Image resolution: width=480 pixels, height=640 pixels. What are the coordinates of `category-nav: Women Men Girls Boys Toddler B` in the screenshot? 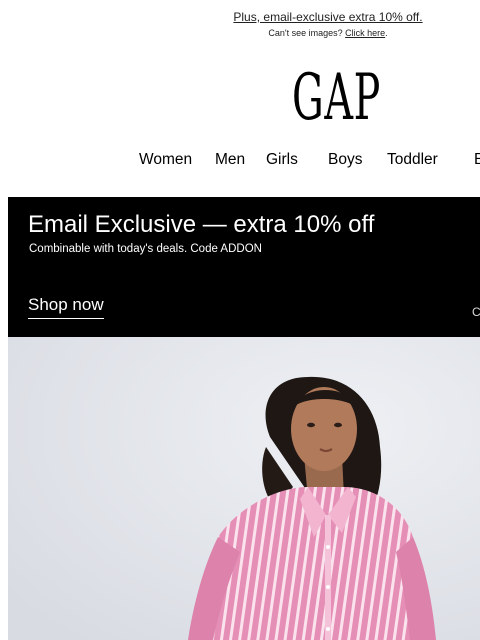 It's located at (240, 161).